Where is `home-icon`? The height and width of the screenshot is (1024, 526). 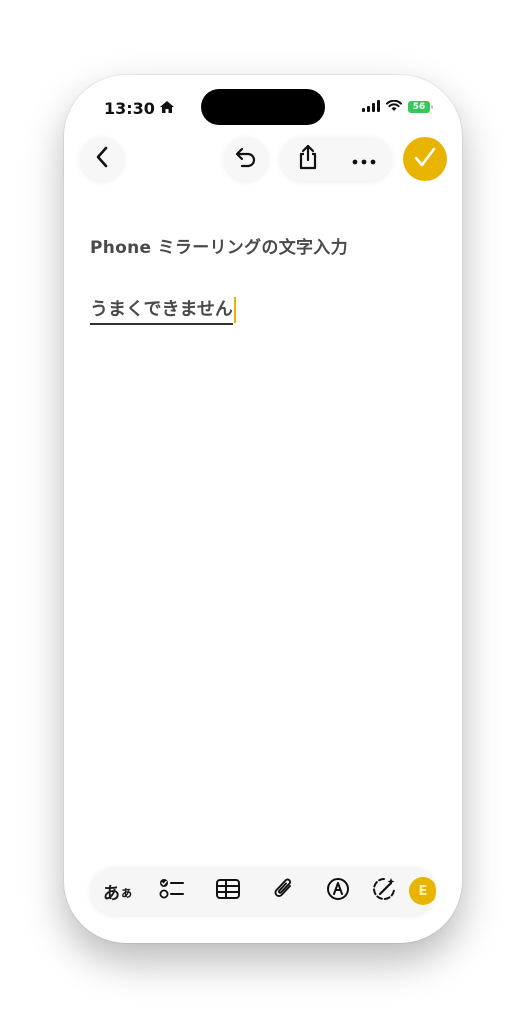 home-icon is located at coordinates (167, 108).